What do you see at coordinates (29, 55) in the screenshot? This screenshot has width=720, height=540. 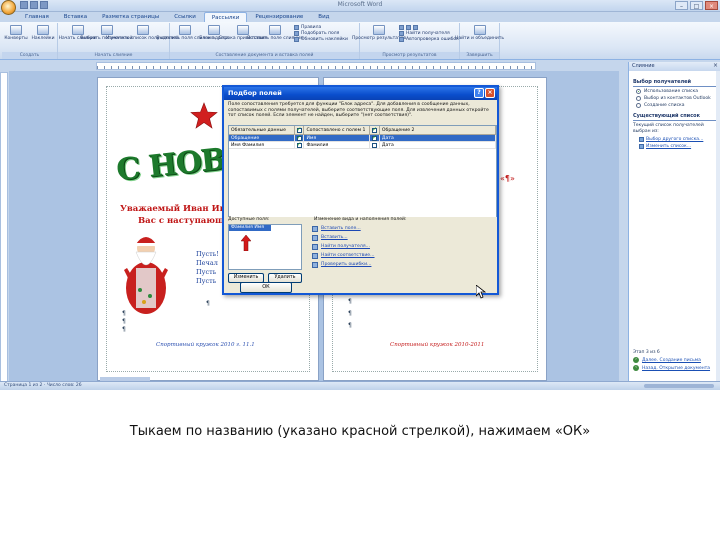 I see `group-name: Создать` at bounding box center [29, 55].